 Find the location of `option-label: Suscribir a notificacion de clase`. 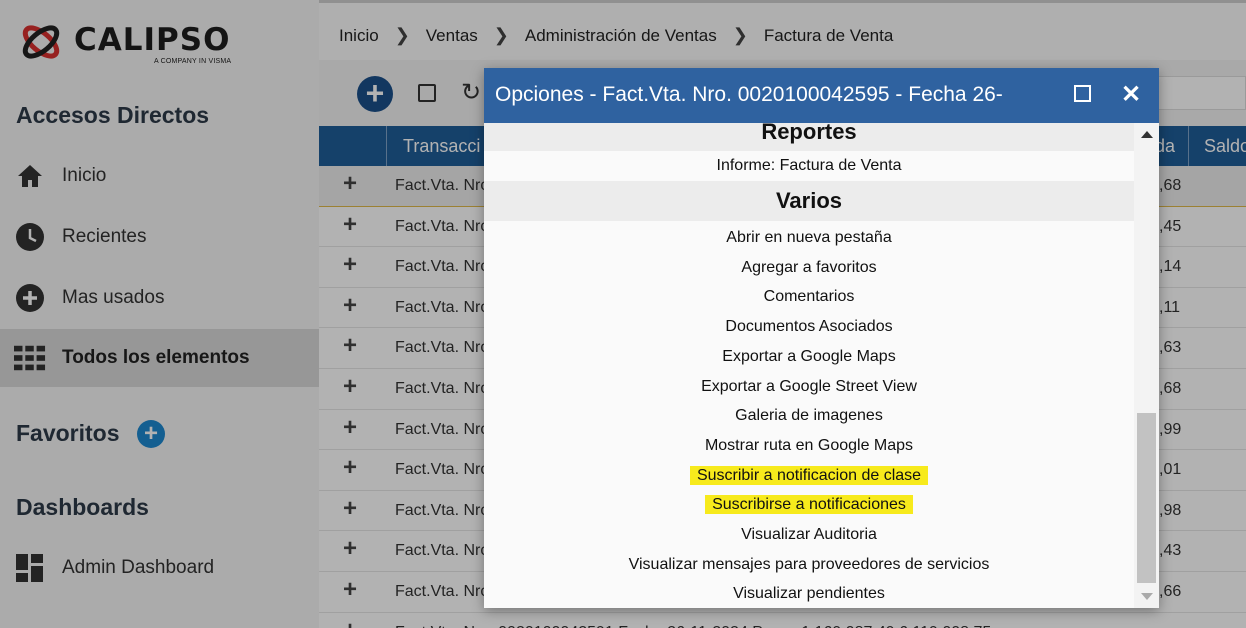

option-label: Suscribir a notificacion de clase is located at coordinates (809, 475).